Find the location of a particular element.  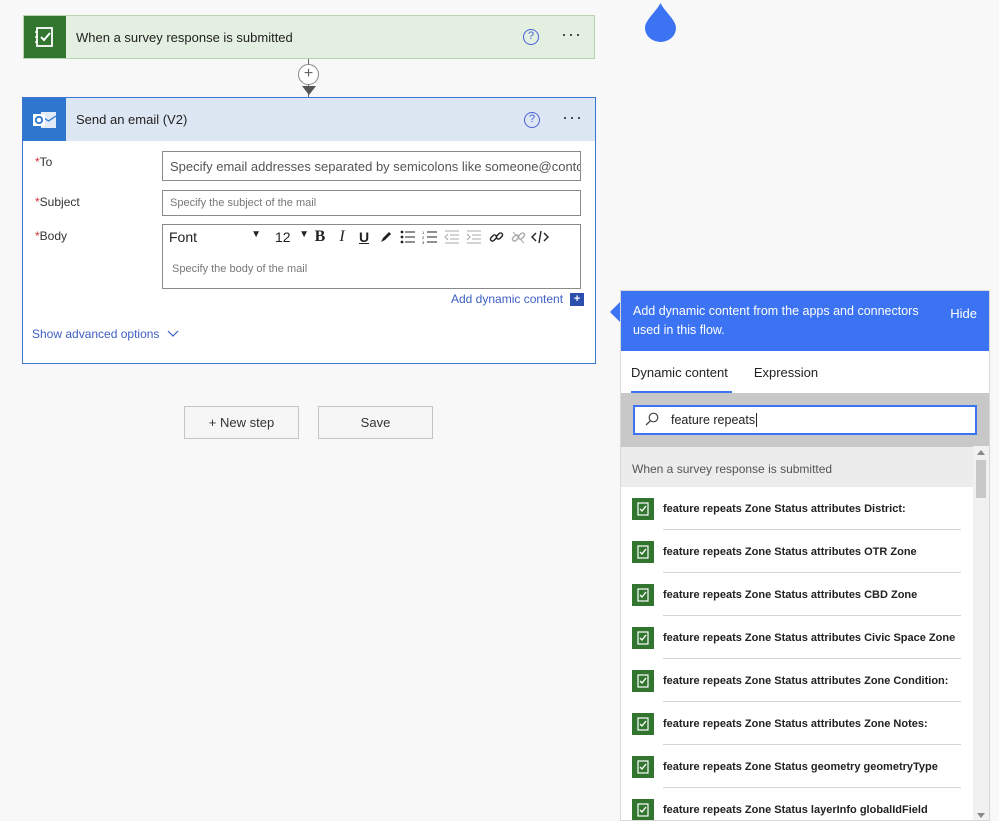

unlink-icon is located at coordinates (518, 237).